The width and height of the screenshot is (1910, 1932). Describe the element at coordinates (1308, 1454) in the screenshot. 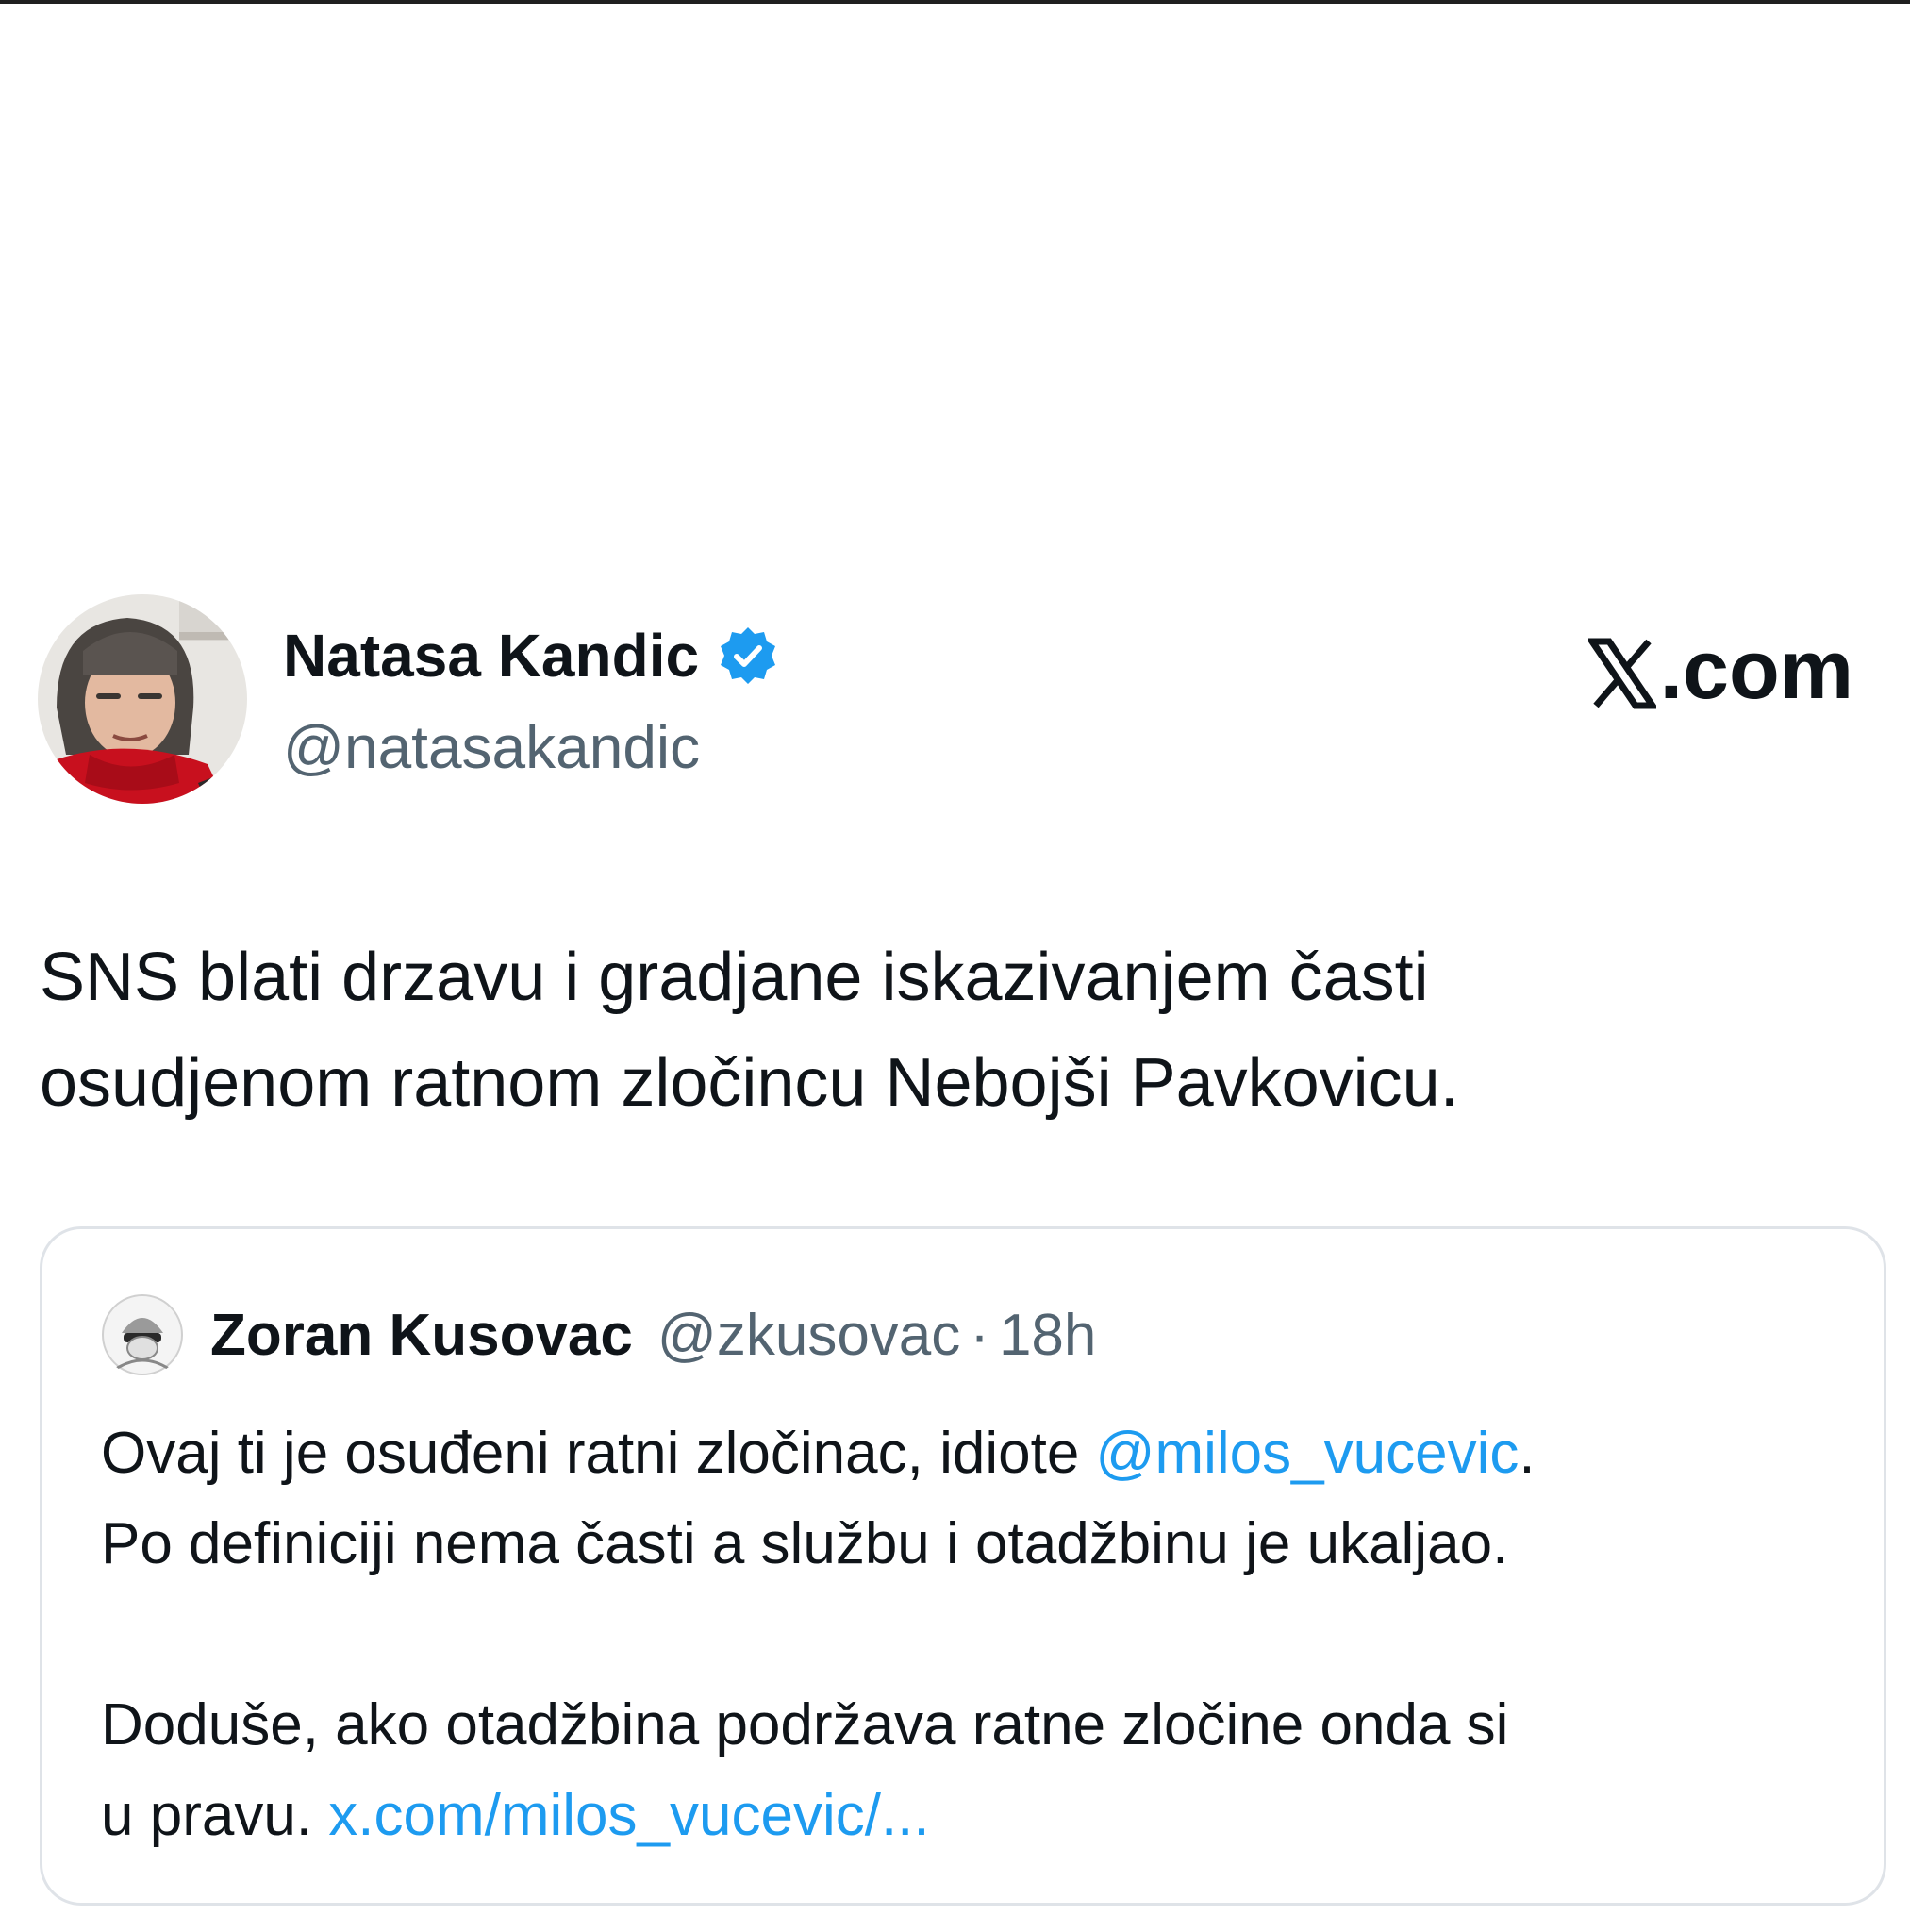

I see `mention-link: @milos_vucevic` at that location.